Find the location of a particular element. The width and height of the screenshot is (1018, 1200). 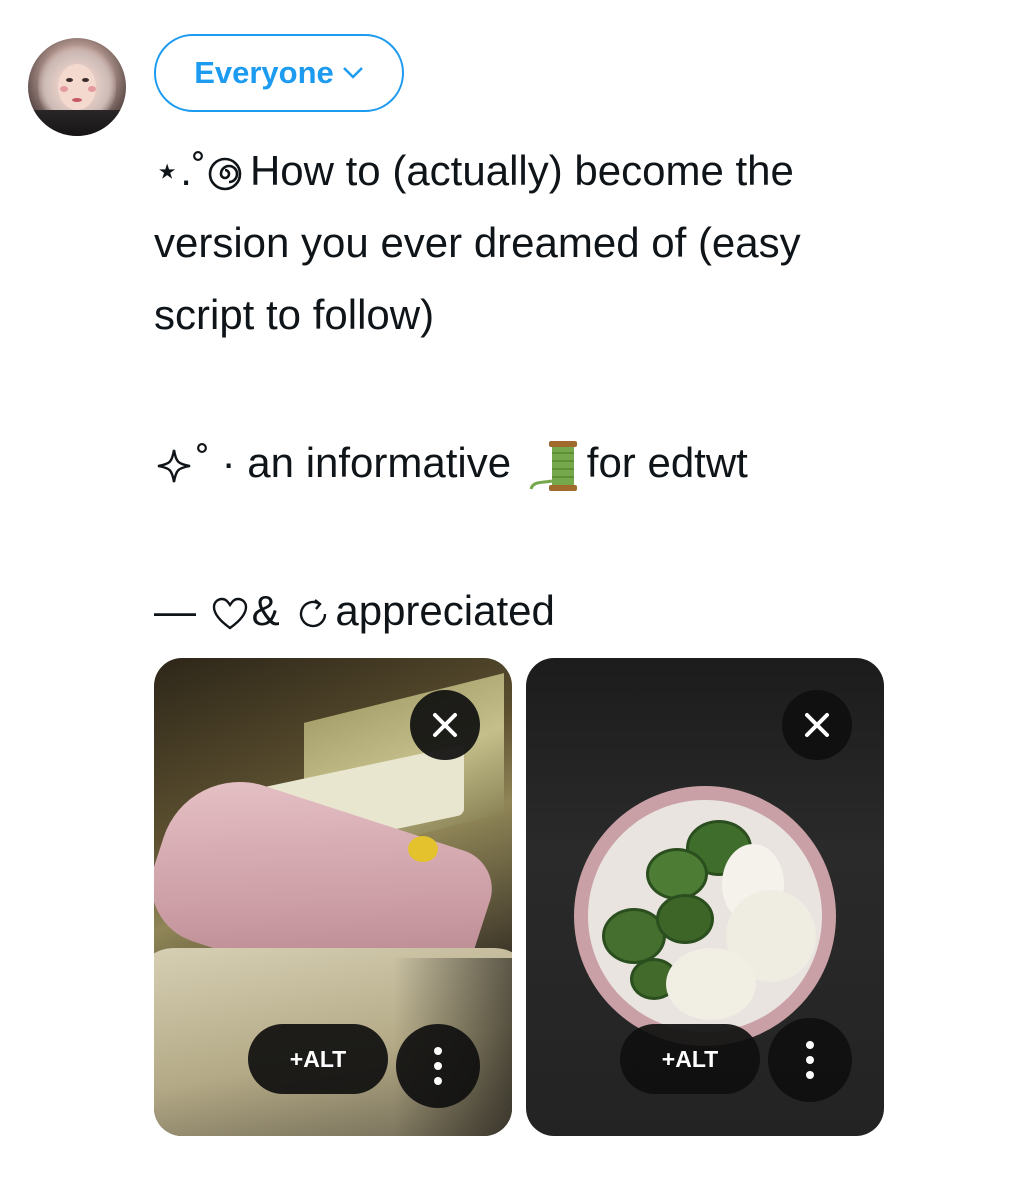

appreciated-text: appreciated is located at coordinates (445, 610).